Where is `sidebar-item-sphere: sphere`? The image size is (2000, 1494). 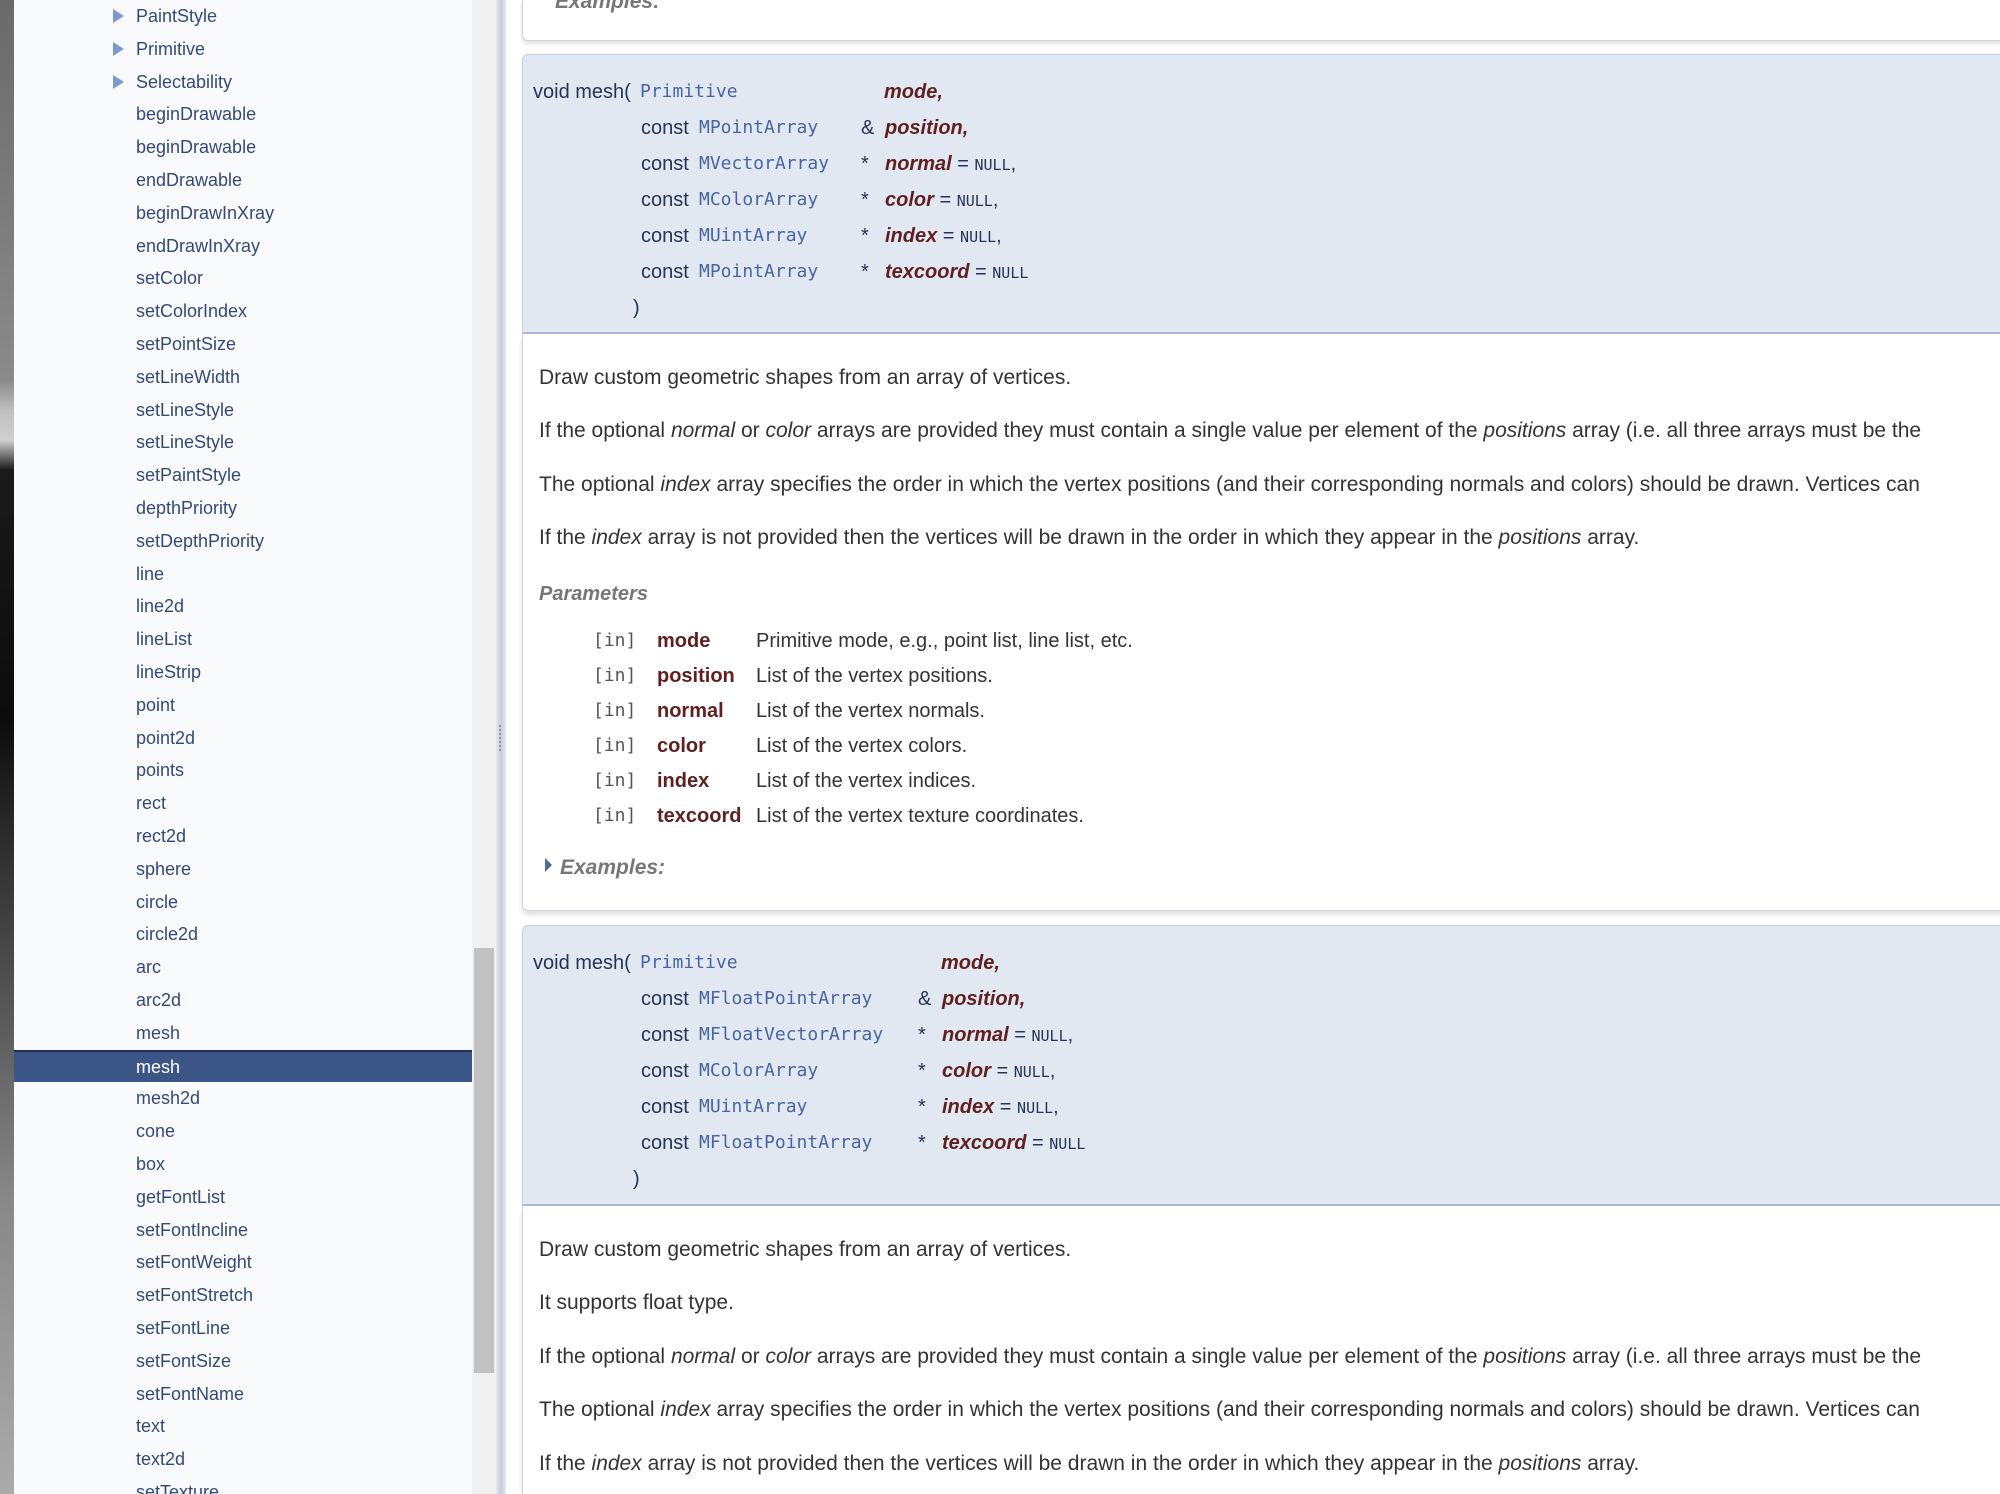 sidebar-item-sphere: sphere is located at coordinates (243, 869).